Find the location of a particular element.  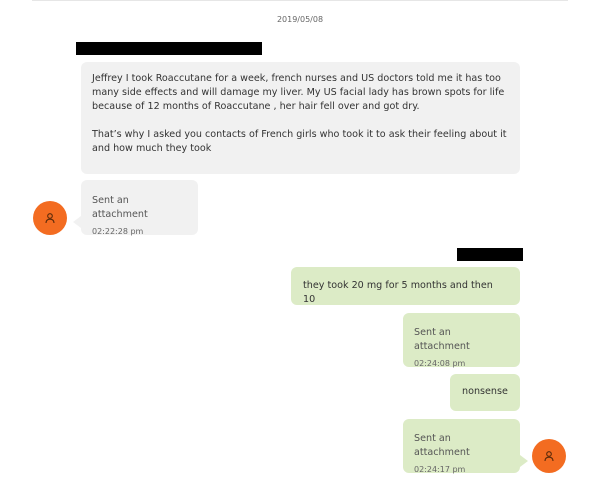

conversation-date: 2019/05/08 is located at coordinates (300, 19).